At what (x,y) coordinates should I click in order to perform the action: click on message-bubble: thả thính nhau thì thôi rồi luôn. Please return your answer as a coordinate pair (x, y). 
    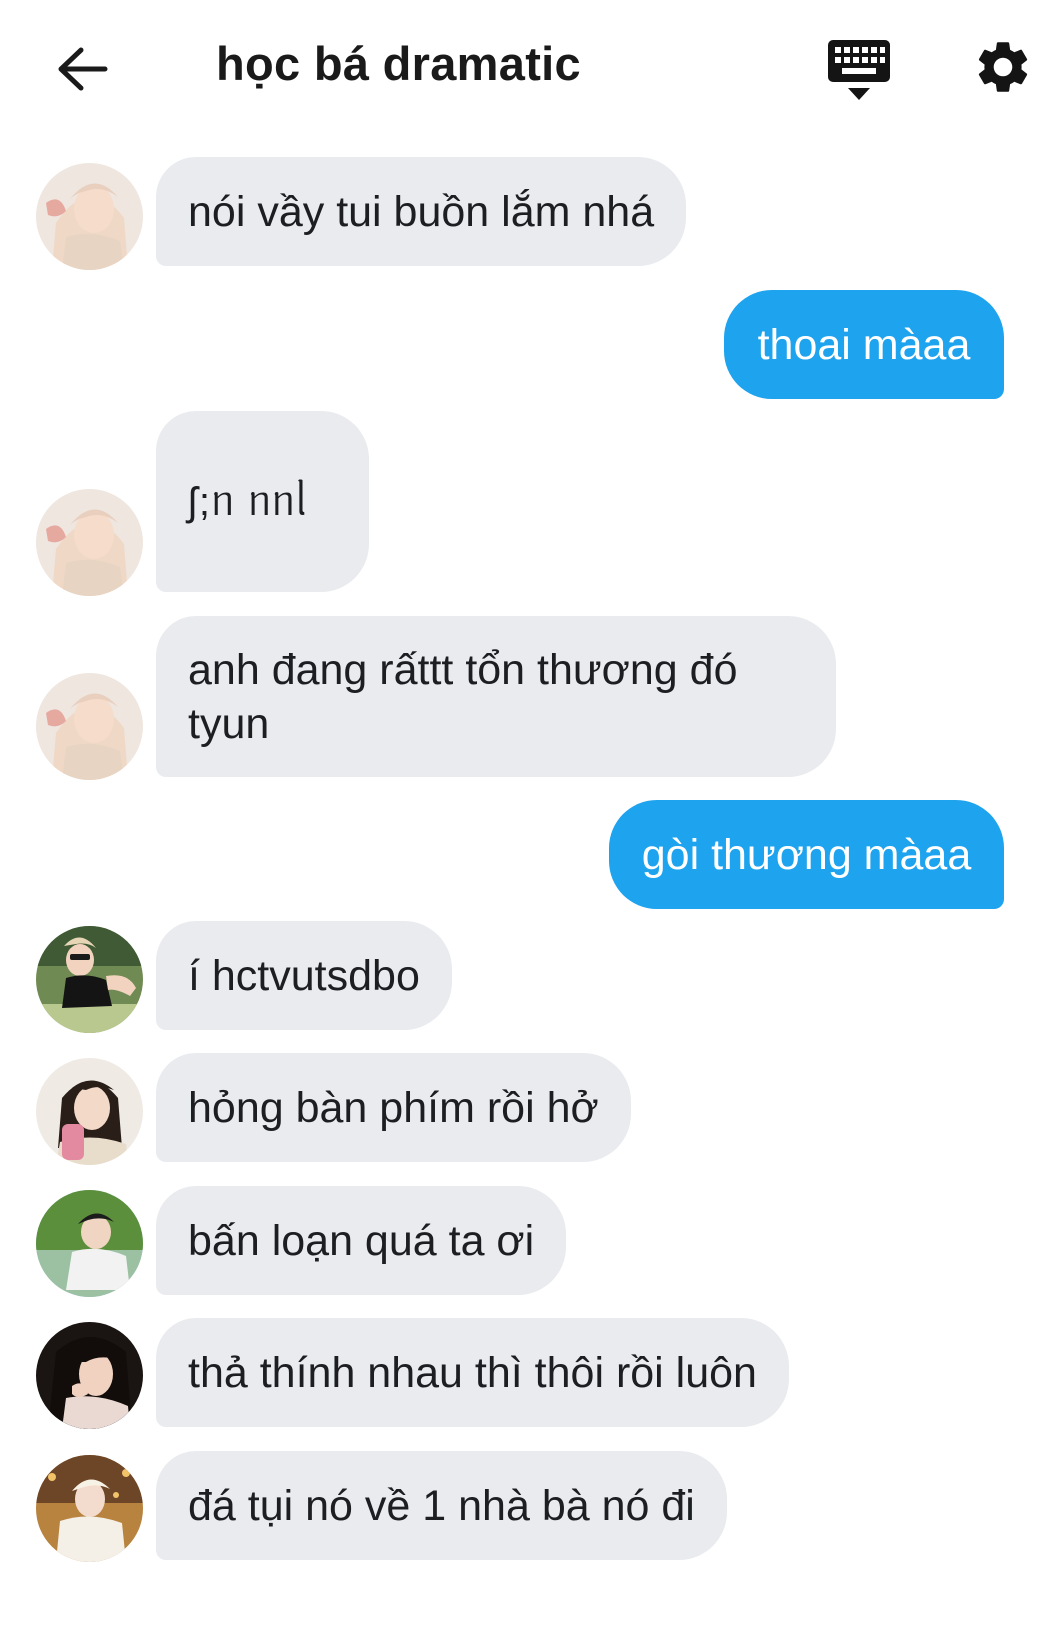
    Looking at the image, I should click on (472, 1372).